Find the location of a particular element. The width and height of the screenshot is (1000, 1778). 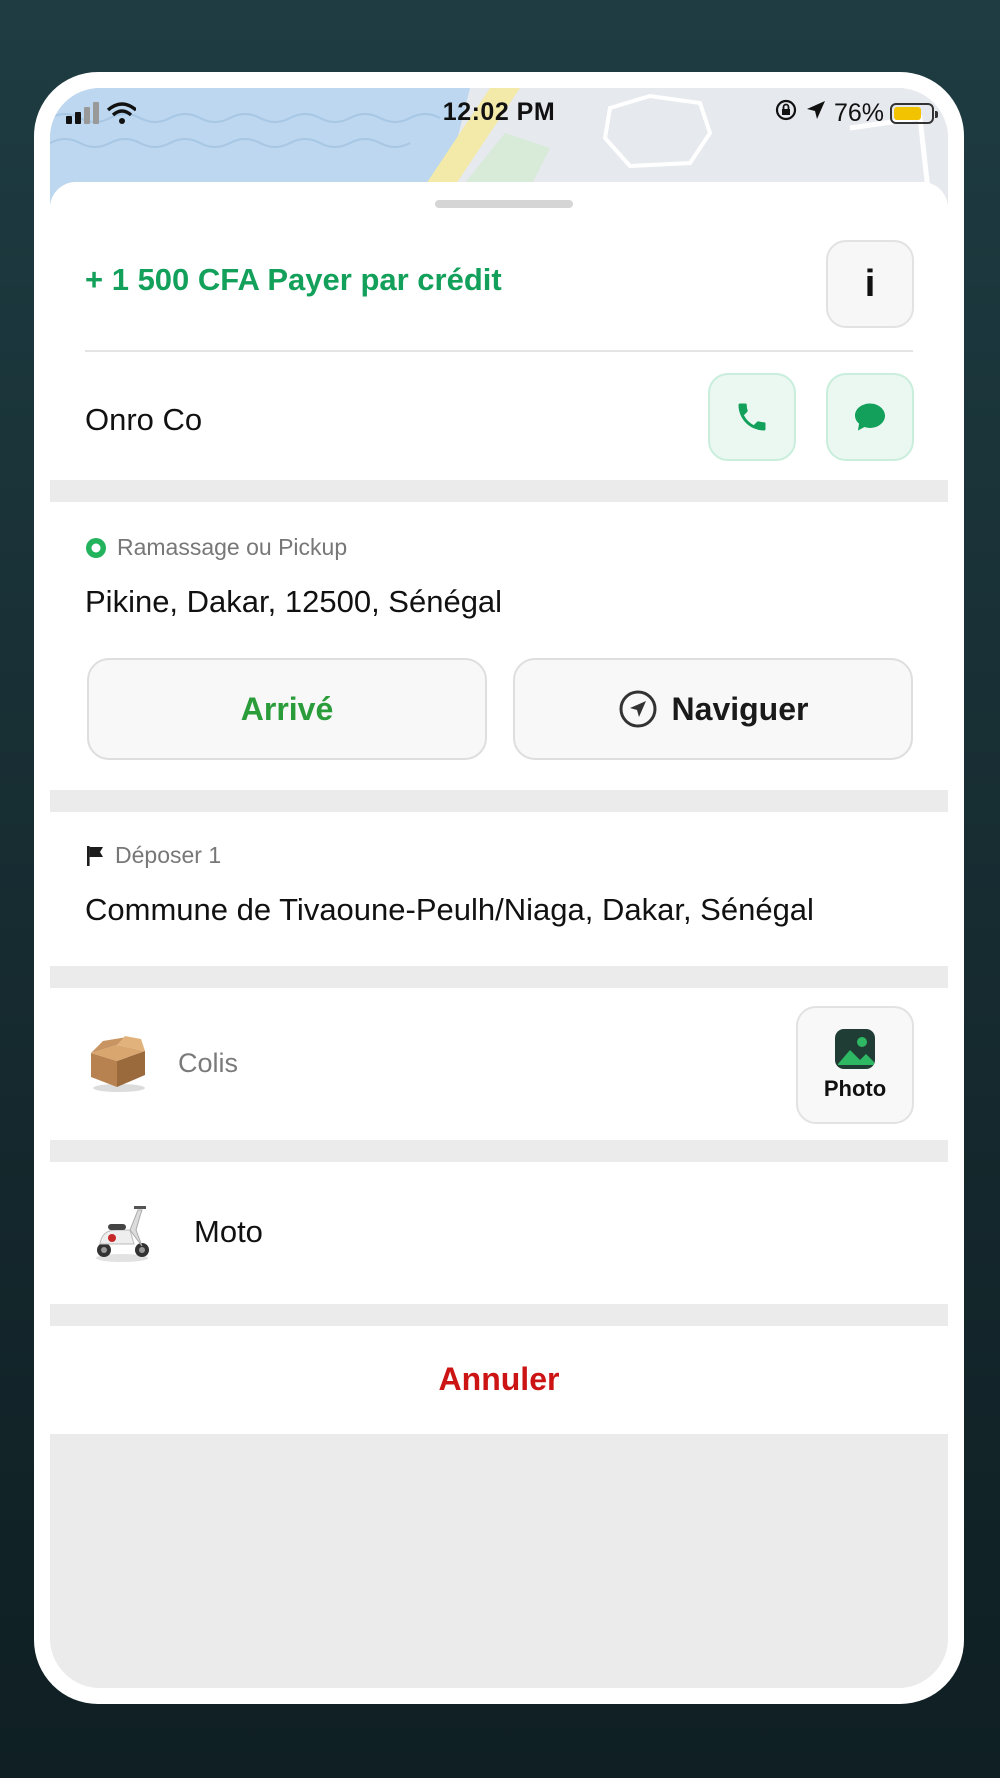

battery-icon is located at coordinates (914, 113).